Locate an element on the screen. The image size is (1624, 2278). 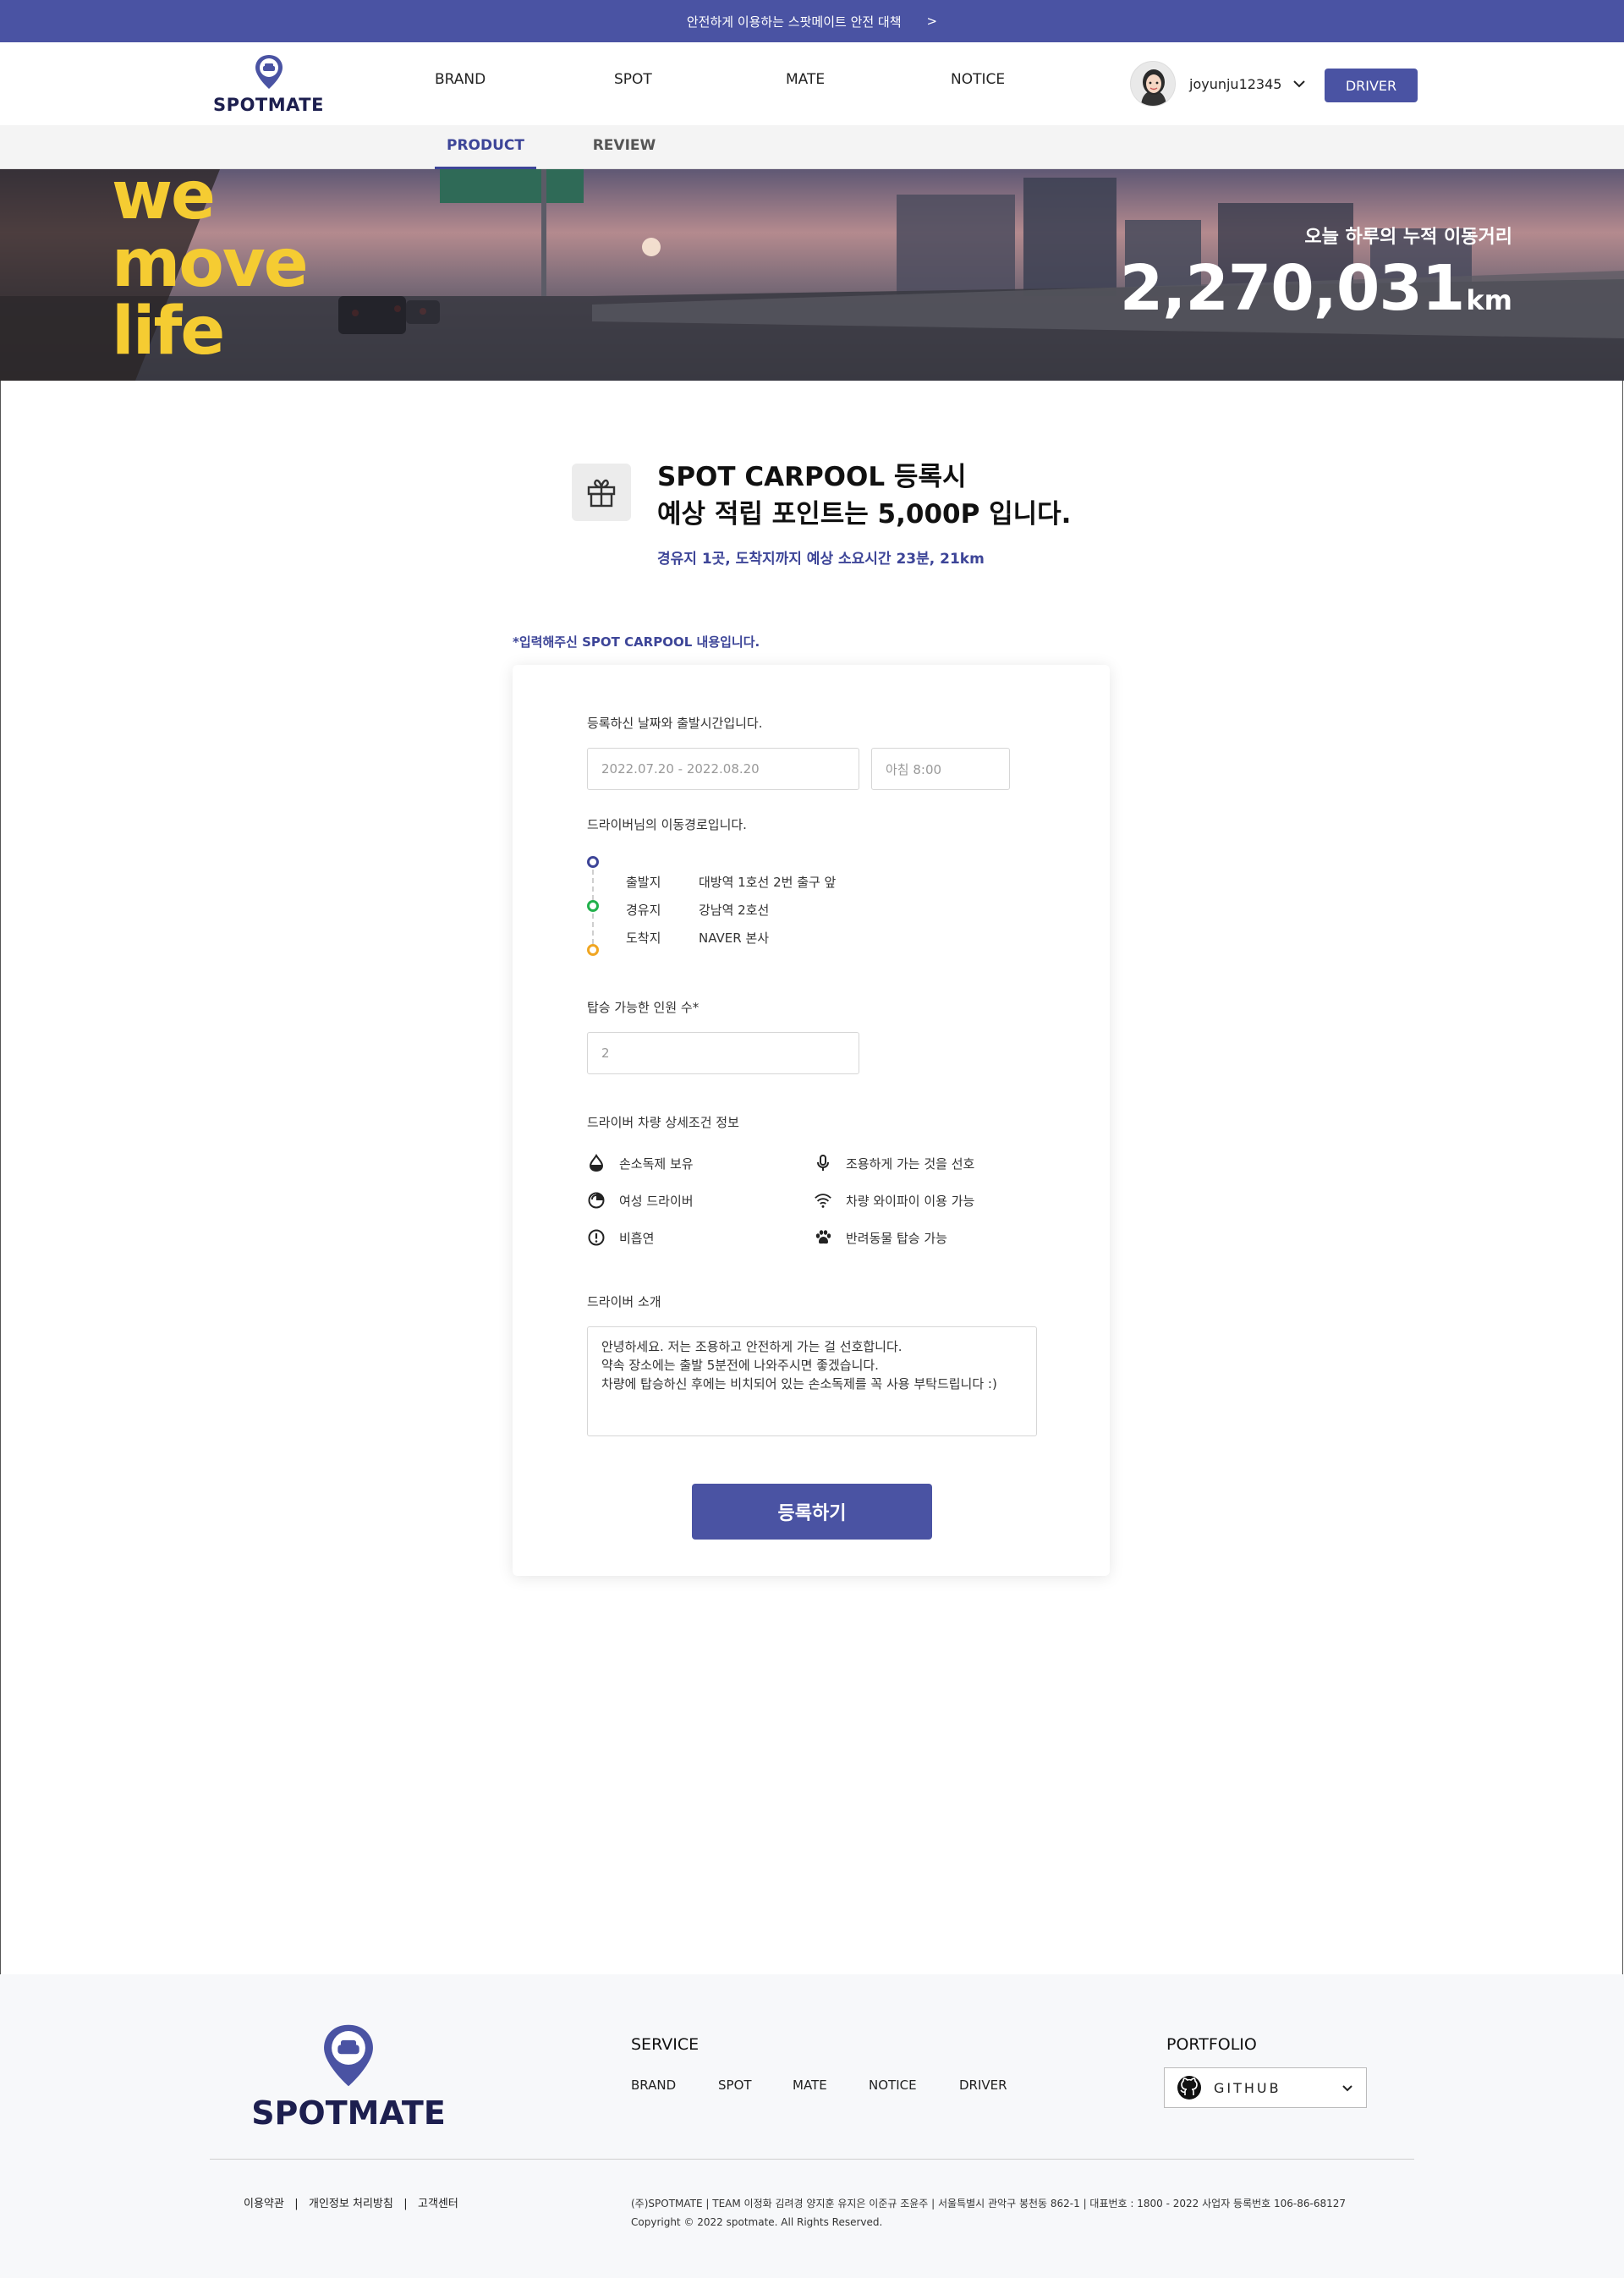
footer-link-notice: NOTICE is located at coordinates (893, 2086).